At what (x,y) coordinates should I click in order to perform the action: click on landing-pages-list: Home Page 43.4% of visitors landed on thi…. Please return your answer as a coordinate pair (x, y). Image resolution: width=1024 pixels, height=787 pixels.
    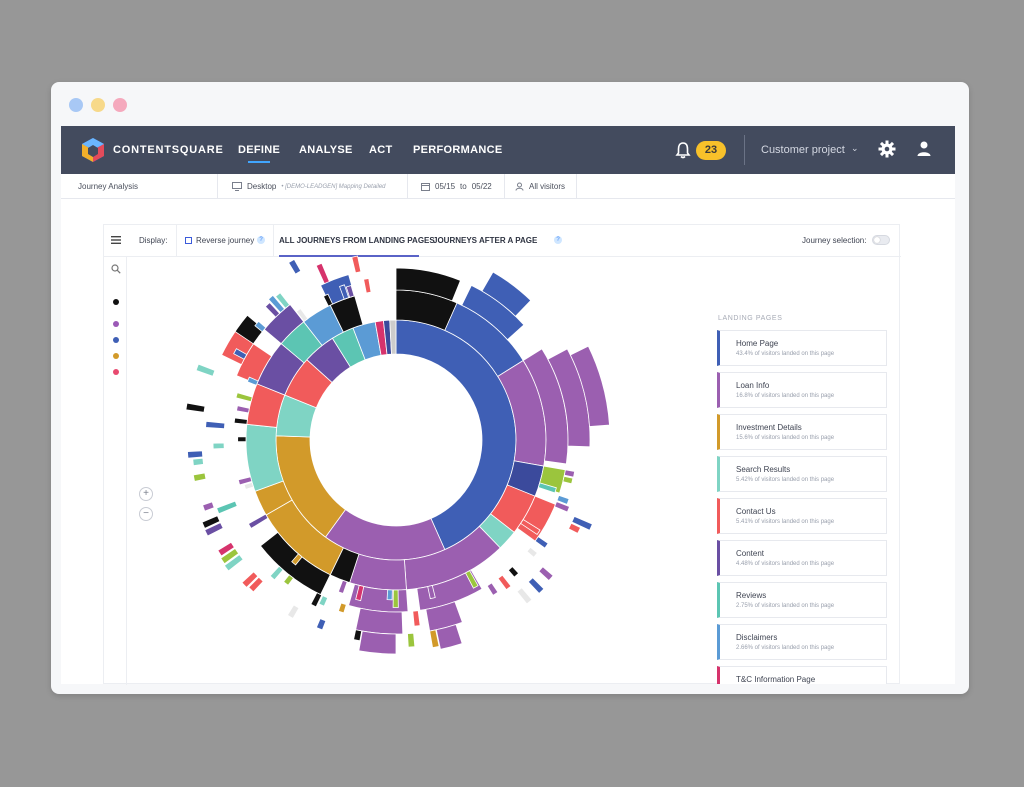
    Looking at the image, I should click on (802, 507).